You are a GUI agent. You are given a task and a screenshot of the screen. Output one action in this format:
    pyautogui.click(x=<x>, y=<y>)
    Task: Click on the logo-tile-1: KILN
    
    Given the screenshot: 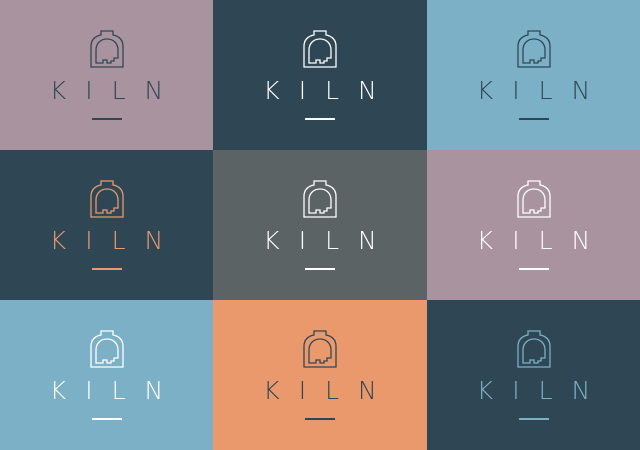 What is the action you would take?
    pyautogui.click(x=106, y=75)
    